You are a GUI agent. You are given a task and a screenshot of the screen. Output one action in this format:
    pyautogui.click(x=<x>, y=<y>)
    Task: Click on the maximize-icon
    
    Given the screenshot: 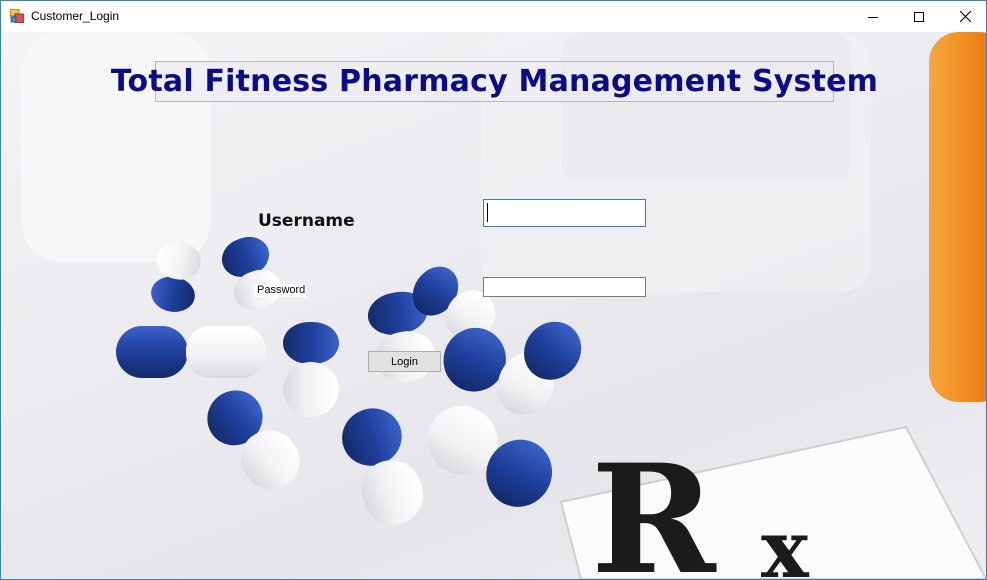 What is the action you would take?
    pyautogui.click(x=919, y=16)
    